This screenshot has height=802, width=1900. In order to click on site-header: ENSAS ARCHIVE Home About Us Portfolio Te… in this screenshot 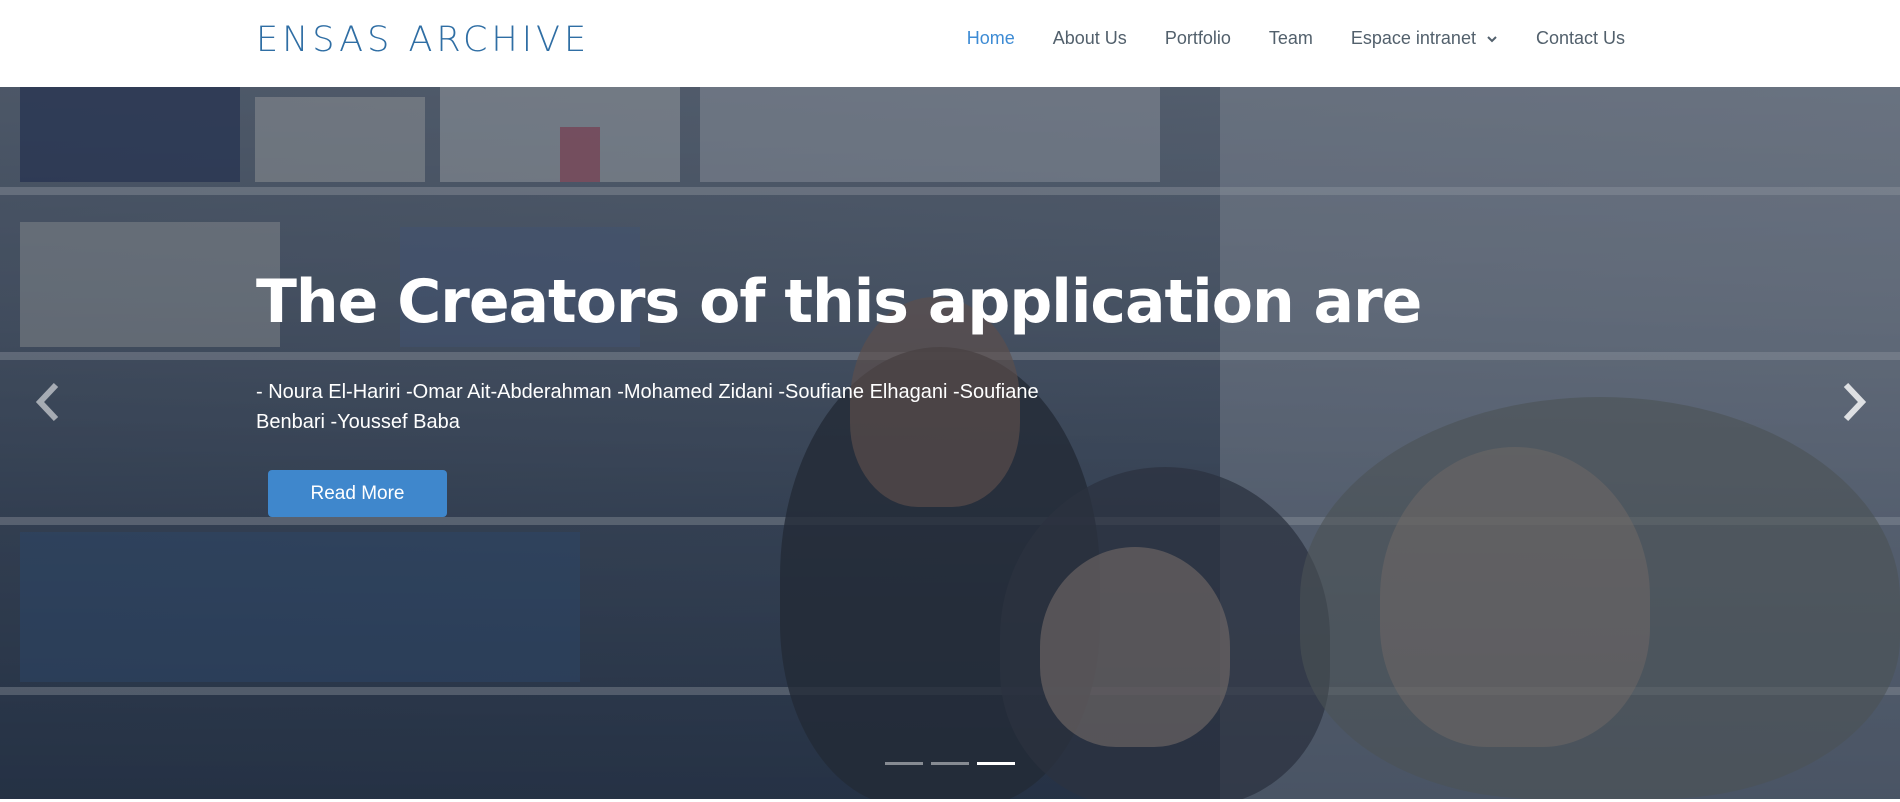, I will do `click(950, 43)`.